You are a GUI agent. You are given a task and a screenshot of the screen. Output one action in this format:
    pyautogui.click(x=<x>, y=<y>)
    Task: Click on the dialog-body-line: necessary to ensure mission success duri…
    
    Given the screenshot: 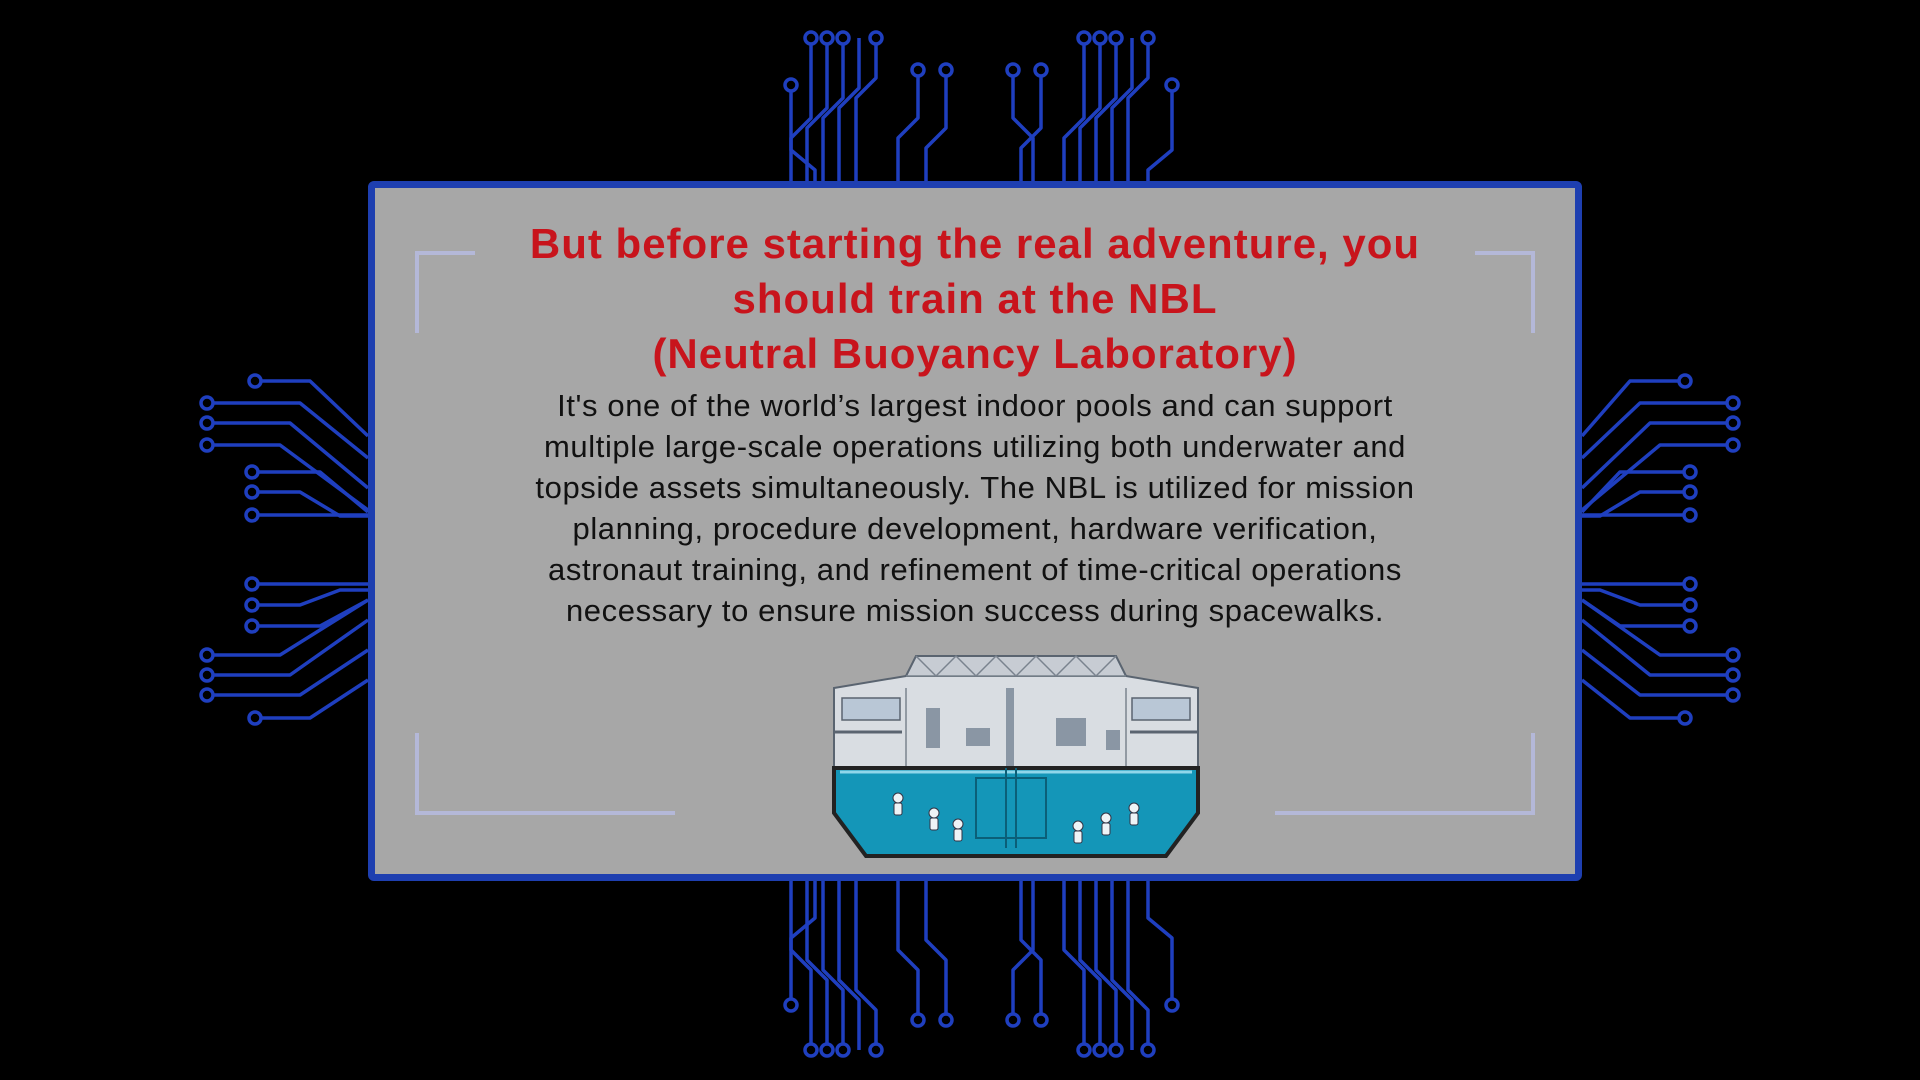 What is the action you would take?
    pyautogui.click(x=975, y=610)
    